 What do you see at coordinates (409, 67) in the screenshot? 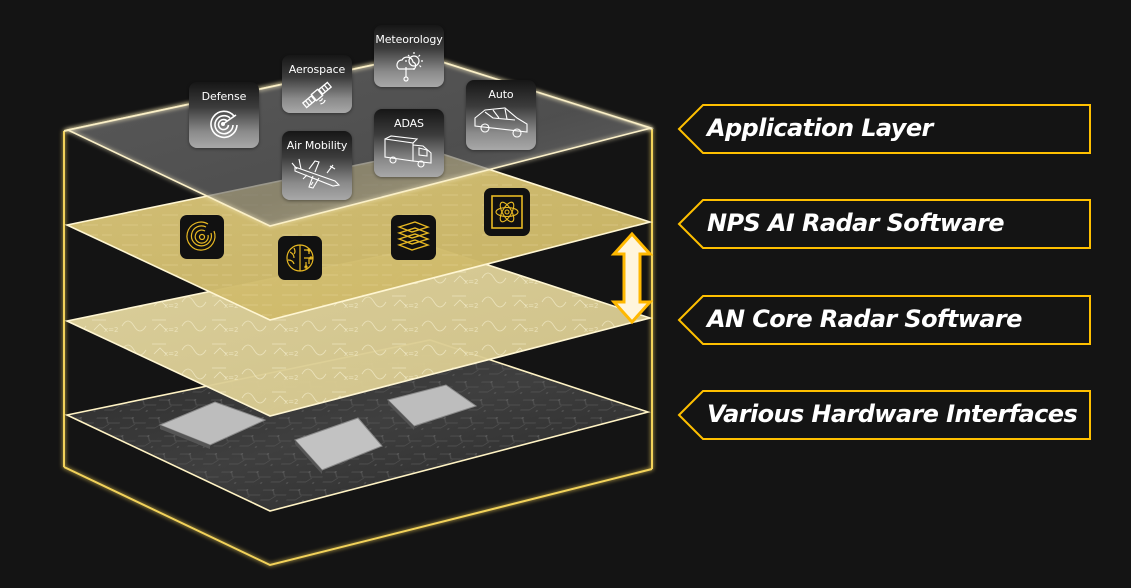
I see `weather-icon` at bounding box center [409, 67].